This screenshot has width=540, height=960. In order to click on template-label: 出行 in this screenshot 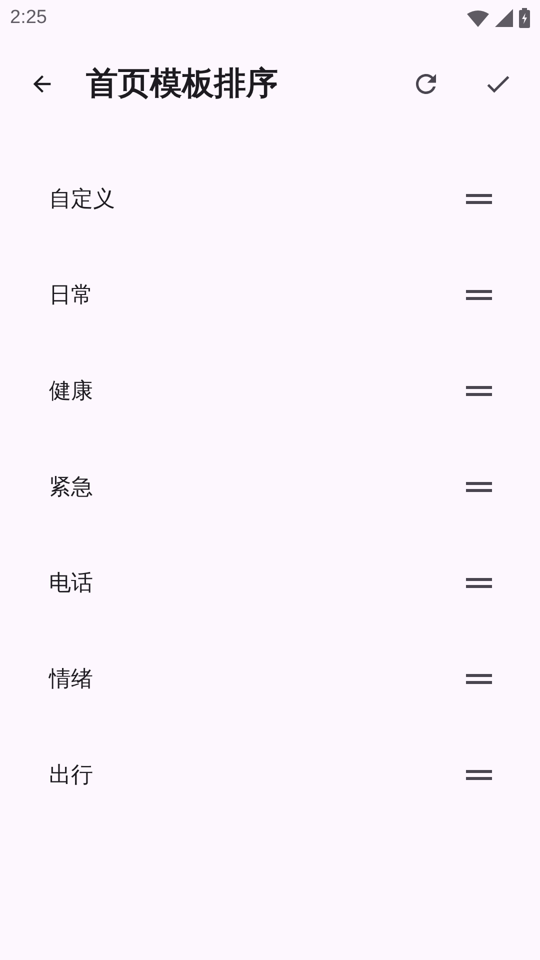, I will do `click(71, 776)`.